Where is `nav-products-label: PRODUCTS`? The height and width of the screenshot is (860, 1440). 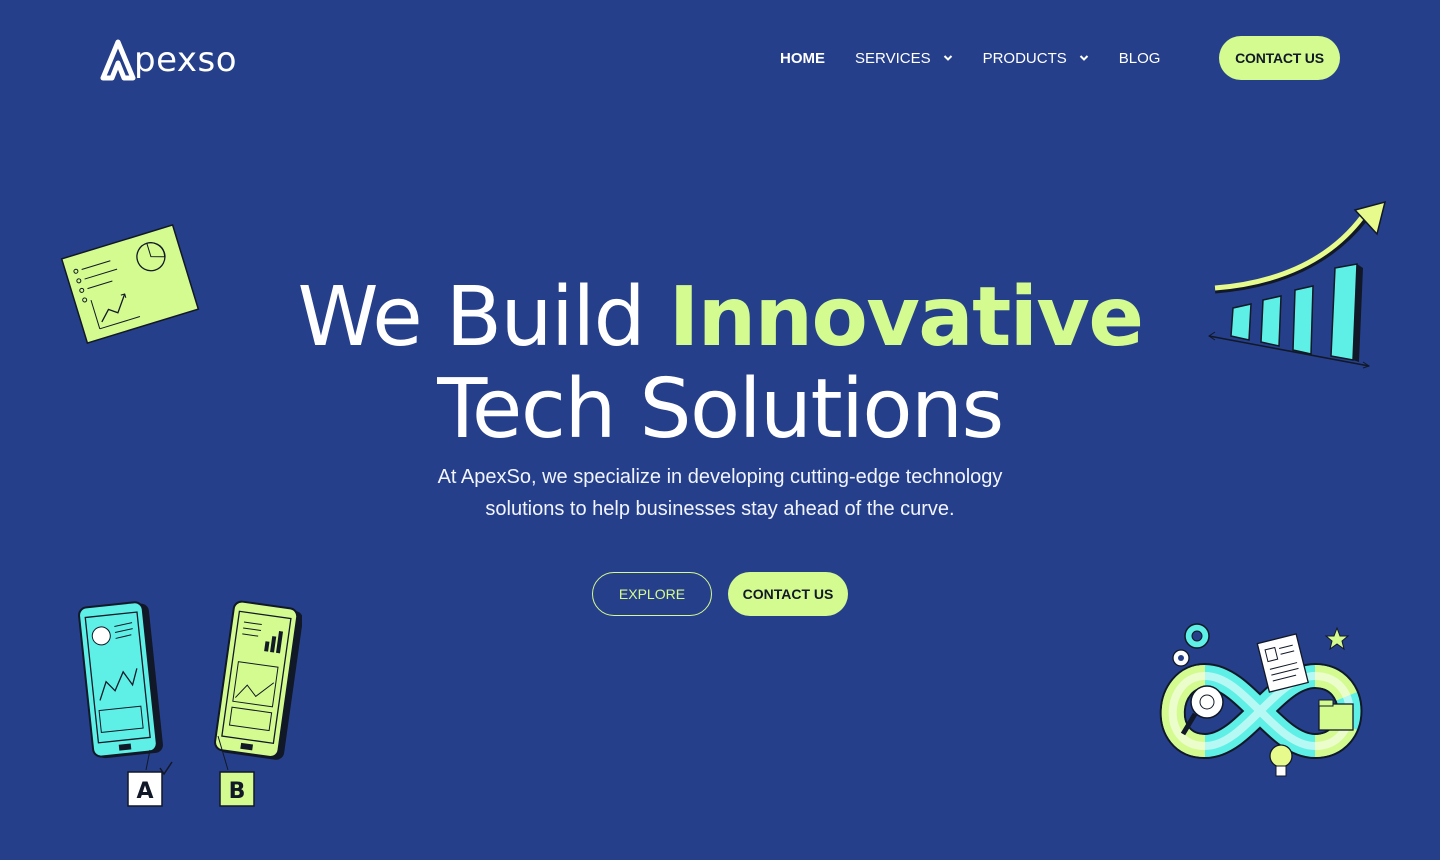
nav-products-label: PRODUCTS is located at coordinates (1024, 58).